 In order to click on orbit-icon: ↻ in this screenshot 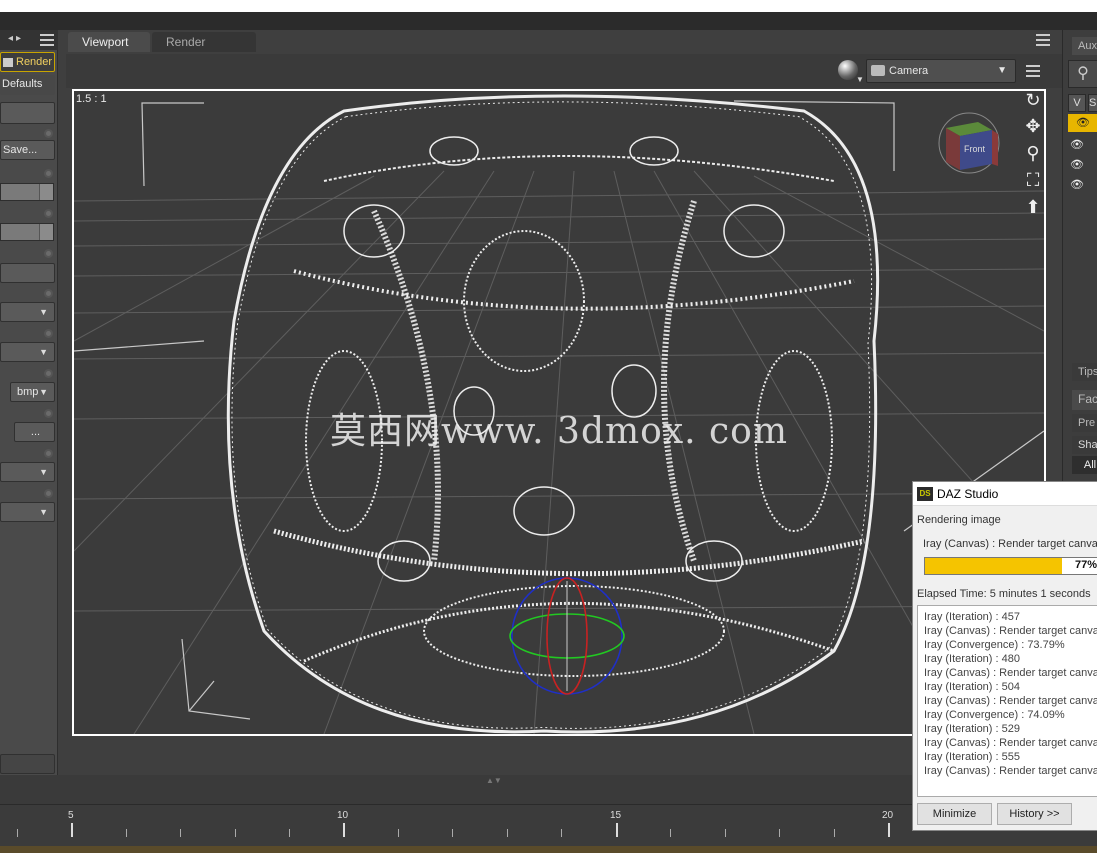, I will do `click(1033, 100)`.